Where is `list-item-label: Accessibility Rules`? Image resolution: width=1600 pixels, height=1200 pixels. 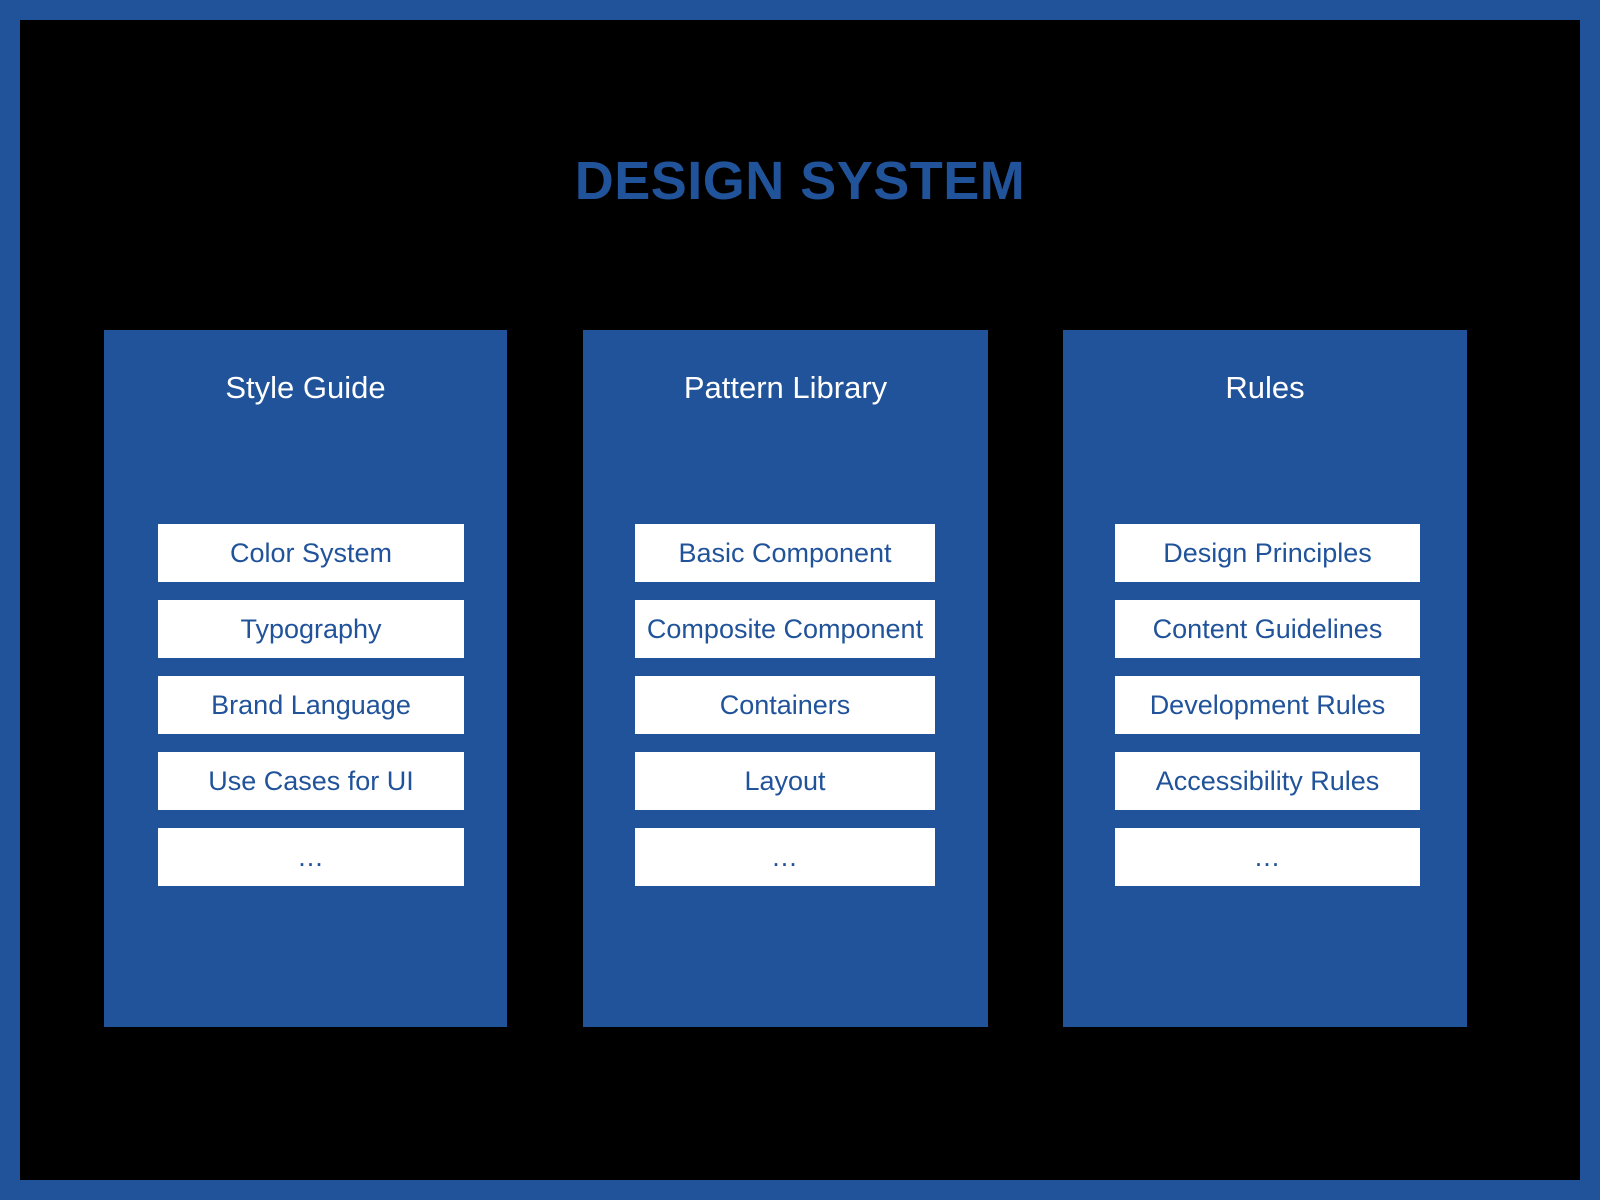 list-item-label: Accessibility Rules is located at coordinates (1267, 781).